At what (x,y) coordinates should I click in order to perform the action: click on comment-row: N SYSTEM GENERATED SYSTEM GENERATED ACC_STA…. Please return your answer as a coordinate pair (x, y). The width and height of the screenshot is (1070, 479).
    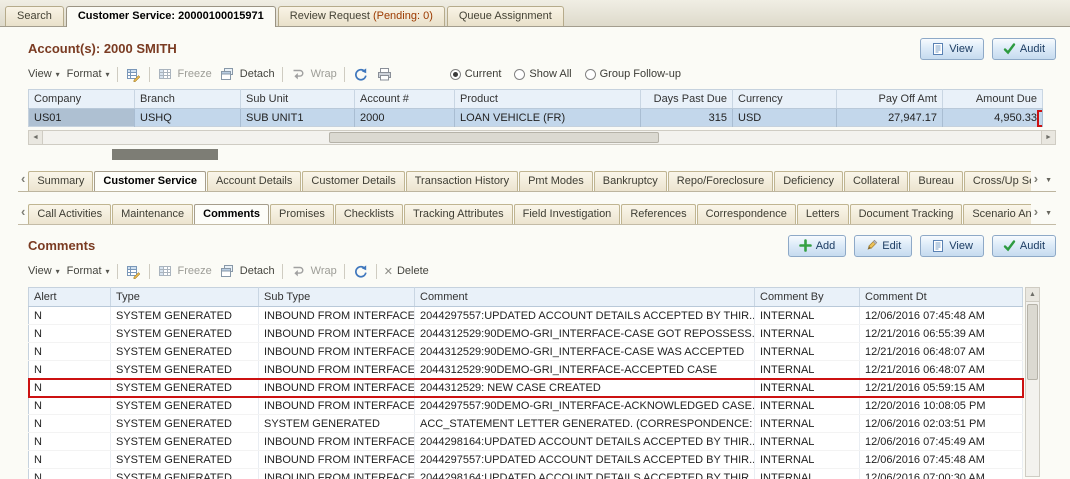
    Looking at the image, I should click on (525, 423).